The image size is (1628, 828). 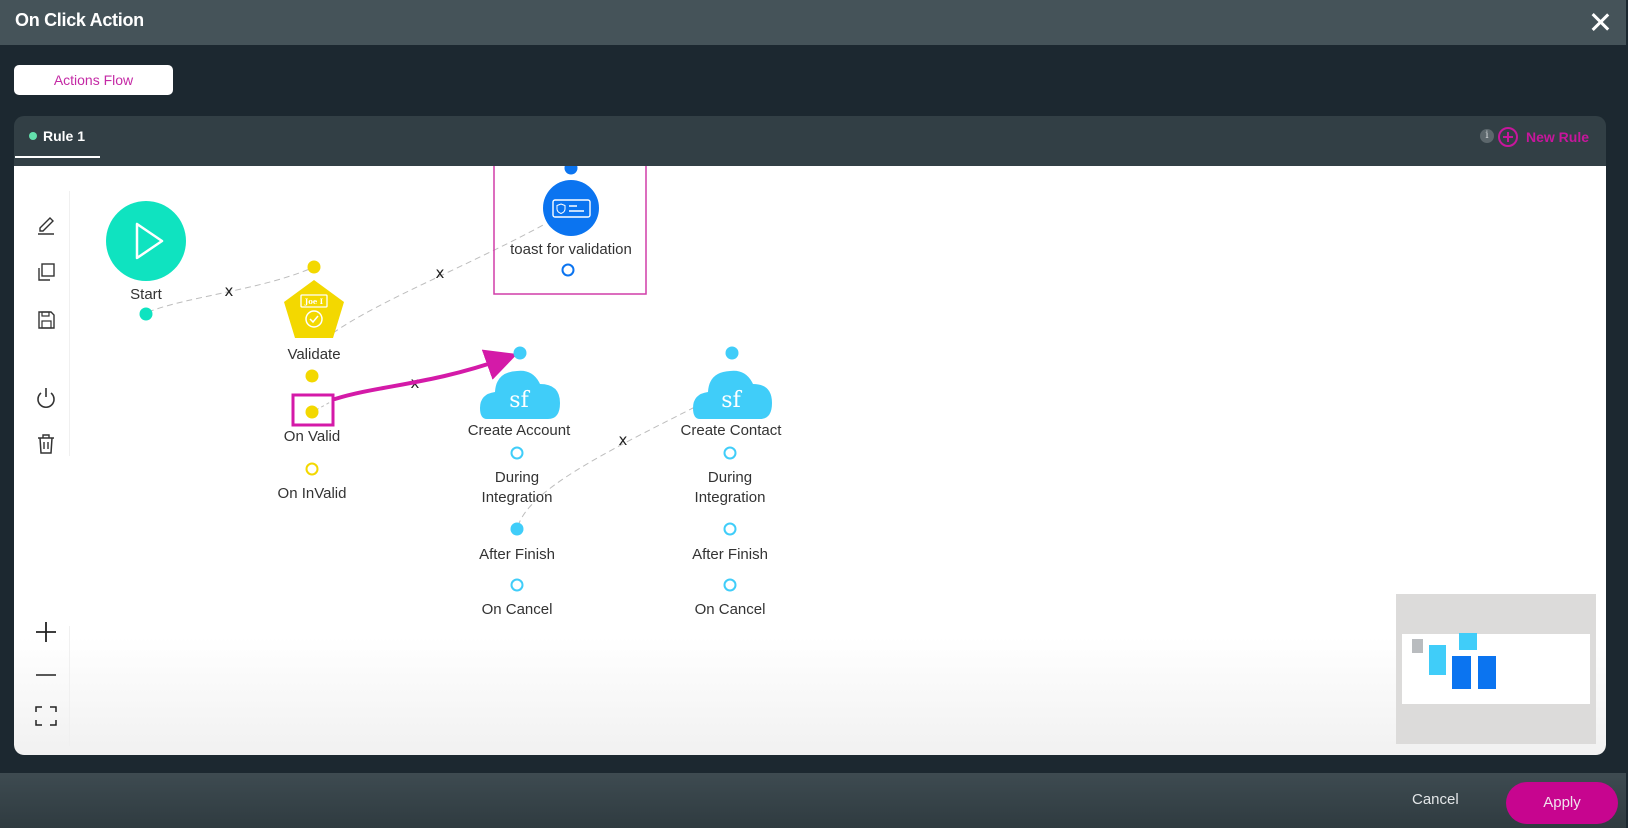 What do you see at coordinates (1417, 646) in the screenshot?
I see `minimap-node-start` at bounding box center [1417, 646].